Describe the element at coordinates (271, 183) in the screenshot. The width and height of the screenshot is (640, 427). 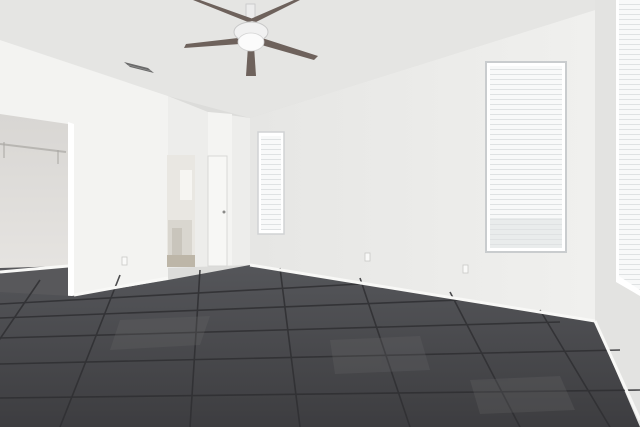
I see `window-icon` at that location.